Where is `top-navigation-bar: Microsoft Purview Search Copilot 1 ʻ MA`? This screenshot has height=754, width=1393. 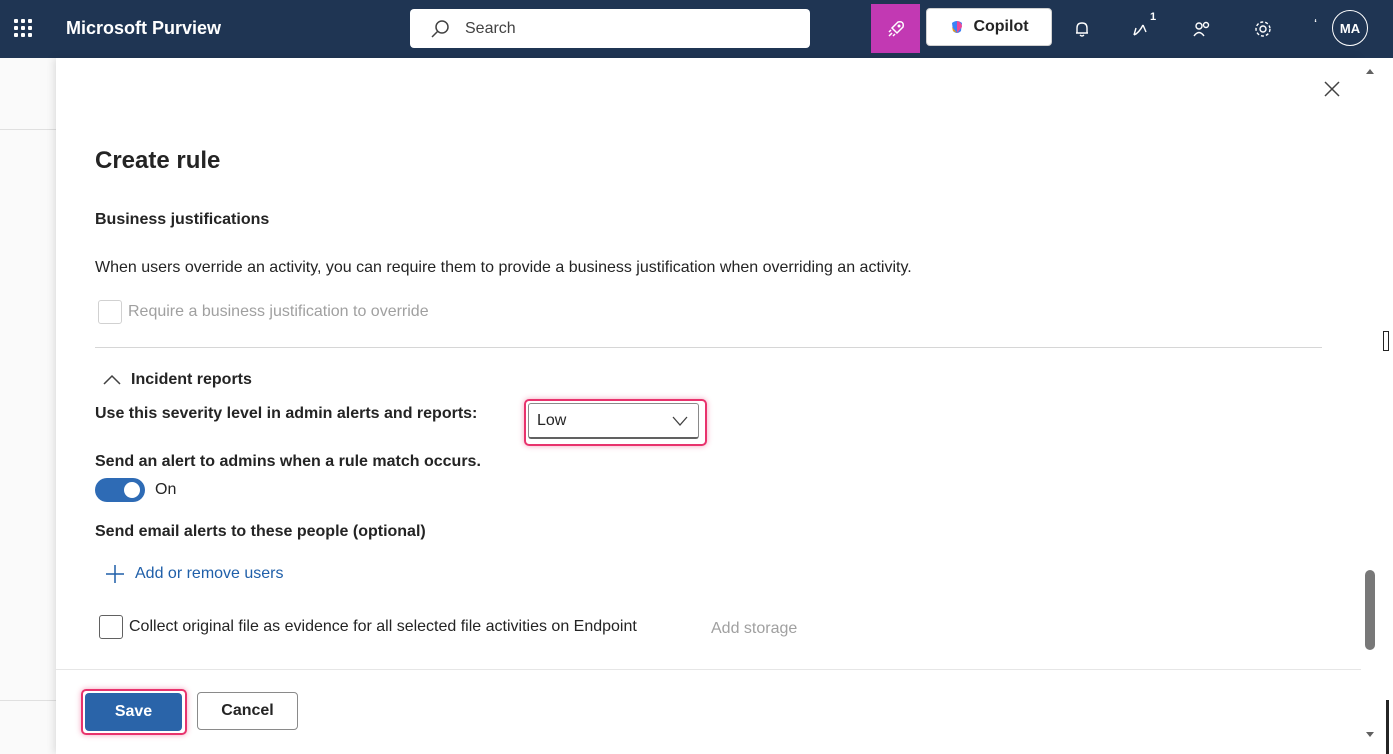 top-navigation-bar: Microsoft Purview Search Copilot 1 ʻ MA is located at coordinates (696, 29).